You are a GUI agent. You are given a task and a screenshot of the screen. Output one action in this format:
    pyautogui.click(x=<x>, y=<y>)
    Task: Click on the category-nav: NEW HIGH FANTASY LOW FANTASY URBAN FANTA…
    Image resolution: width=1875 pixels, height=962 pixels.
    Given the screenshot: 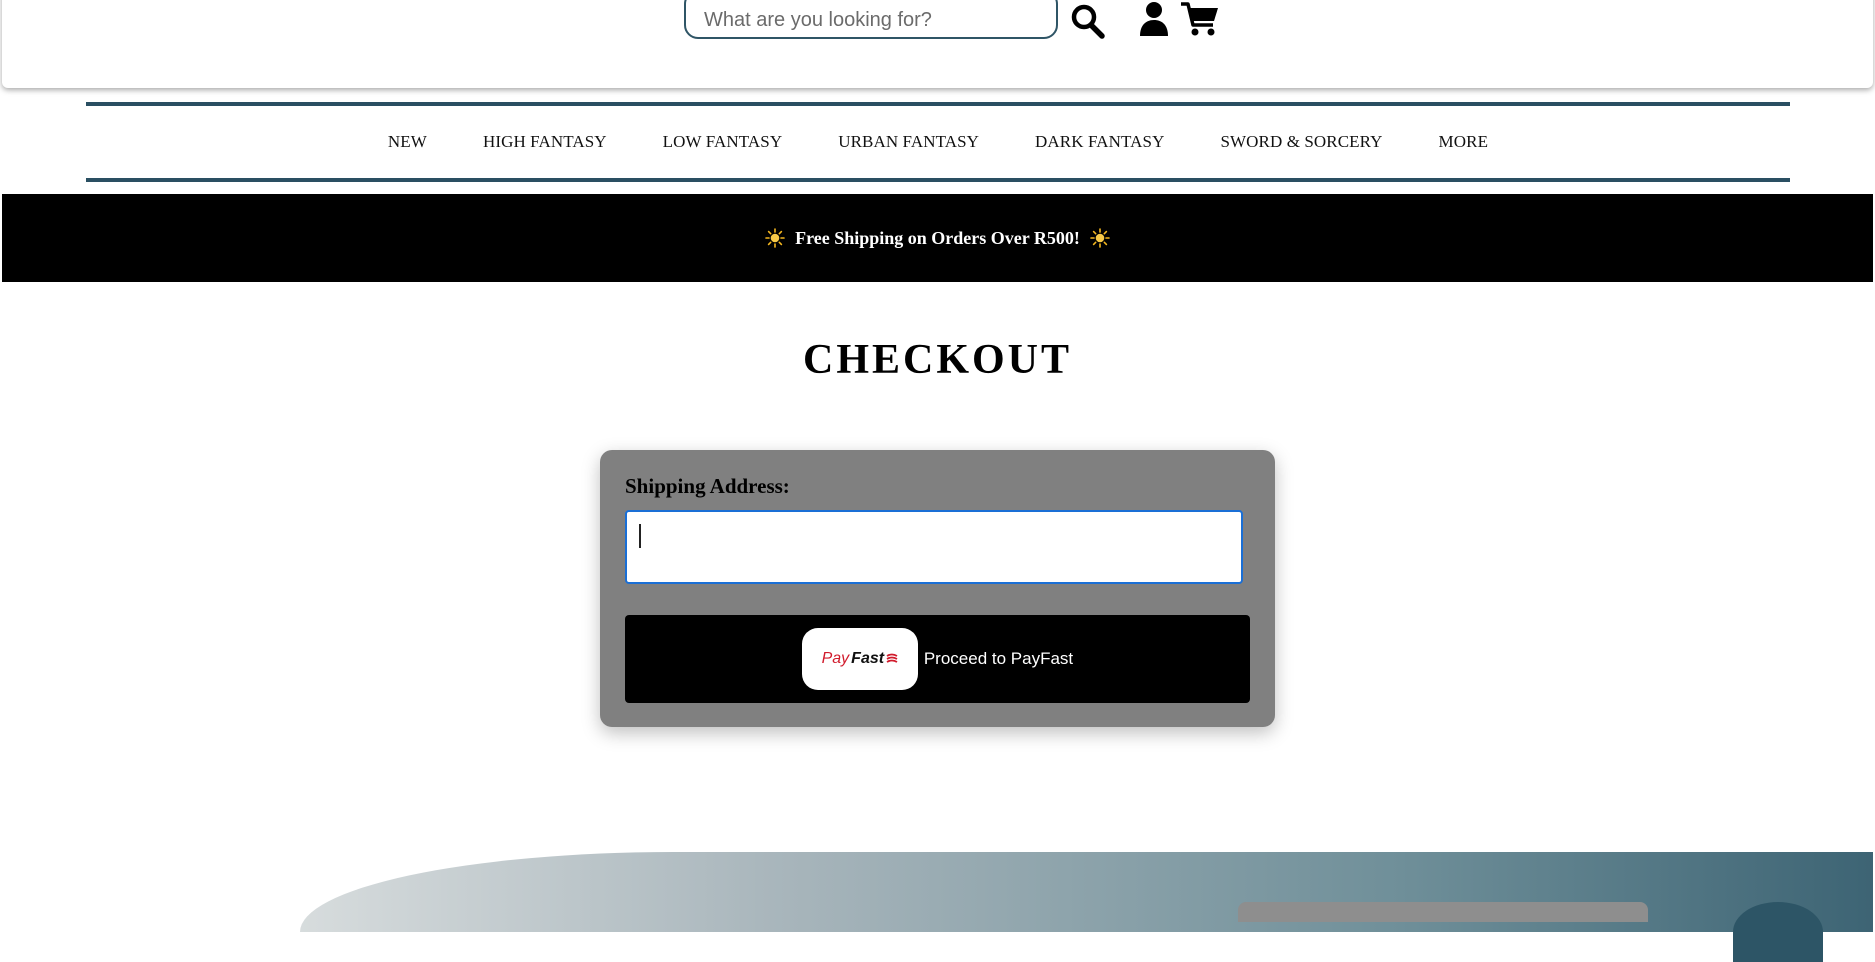 What is the action you would take?
    pyautogui.click(x=938, y=142)
    